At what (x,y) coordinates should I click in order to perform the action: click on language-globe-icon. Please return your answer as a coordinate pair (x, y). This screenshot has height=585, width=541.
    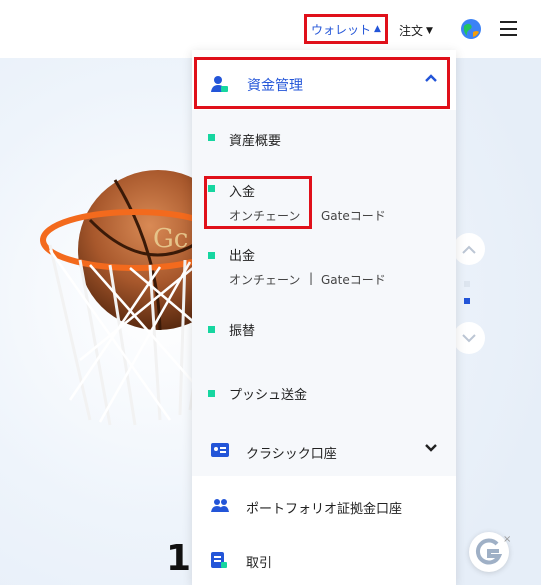
    Looking at the image, I should click on (471, 29).